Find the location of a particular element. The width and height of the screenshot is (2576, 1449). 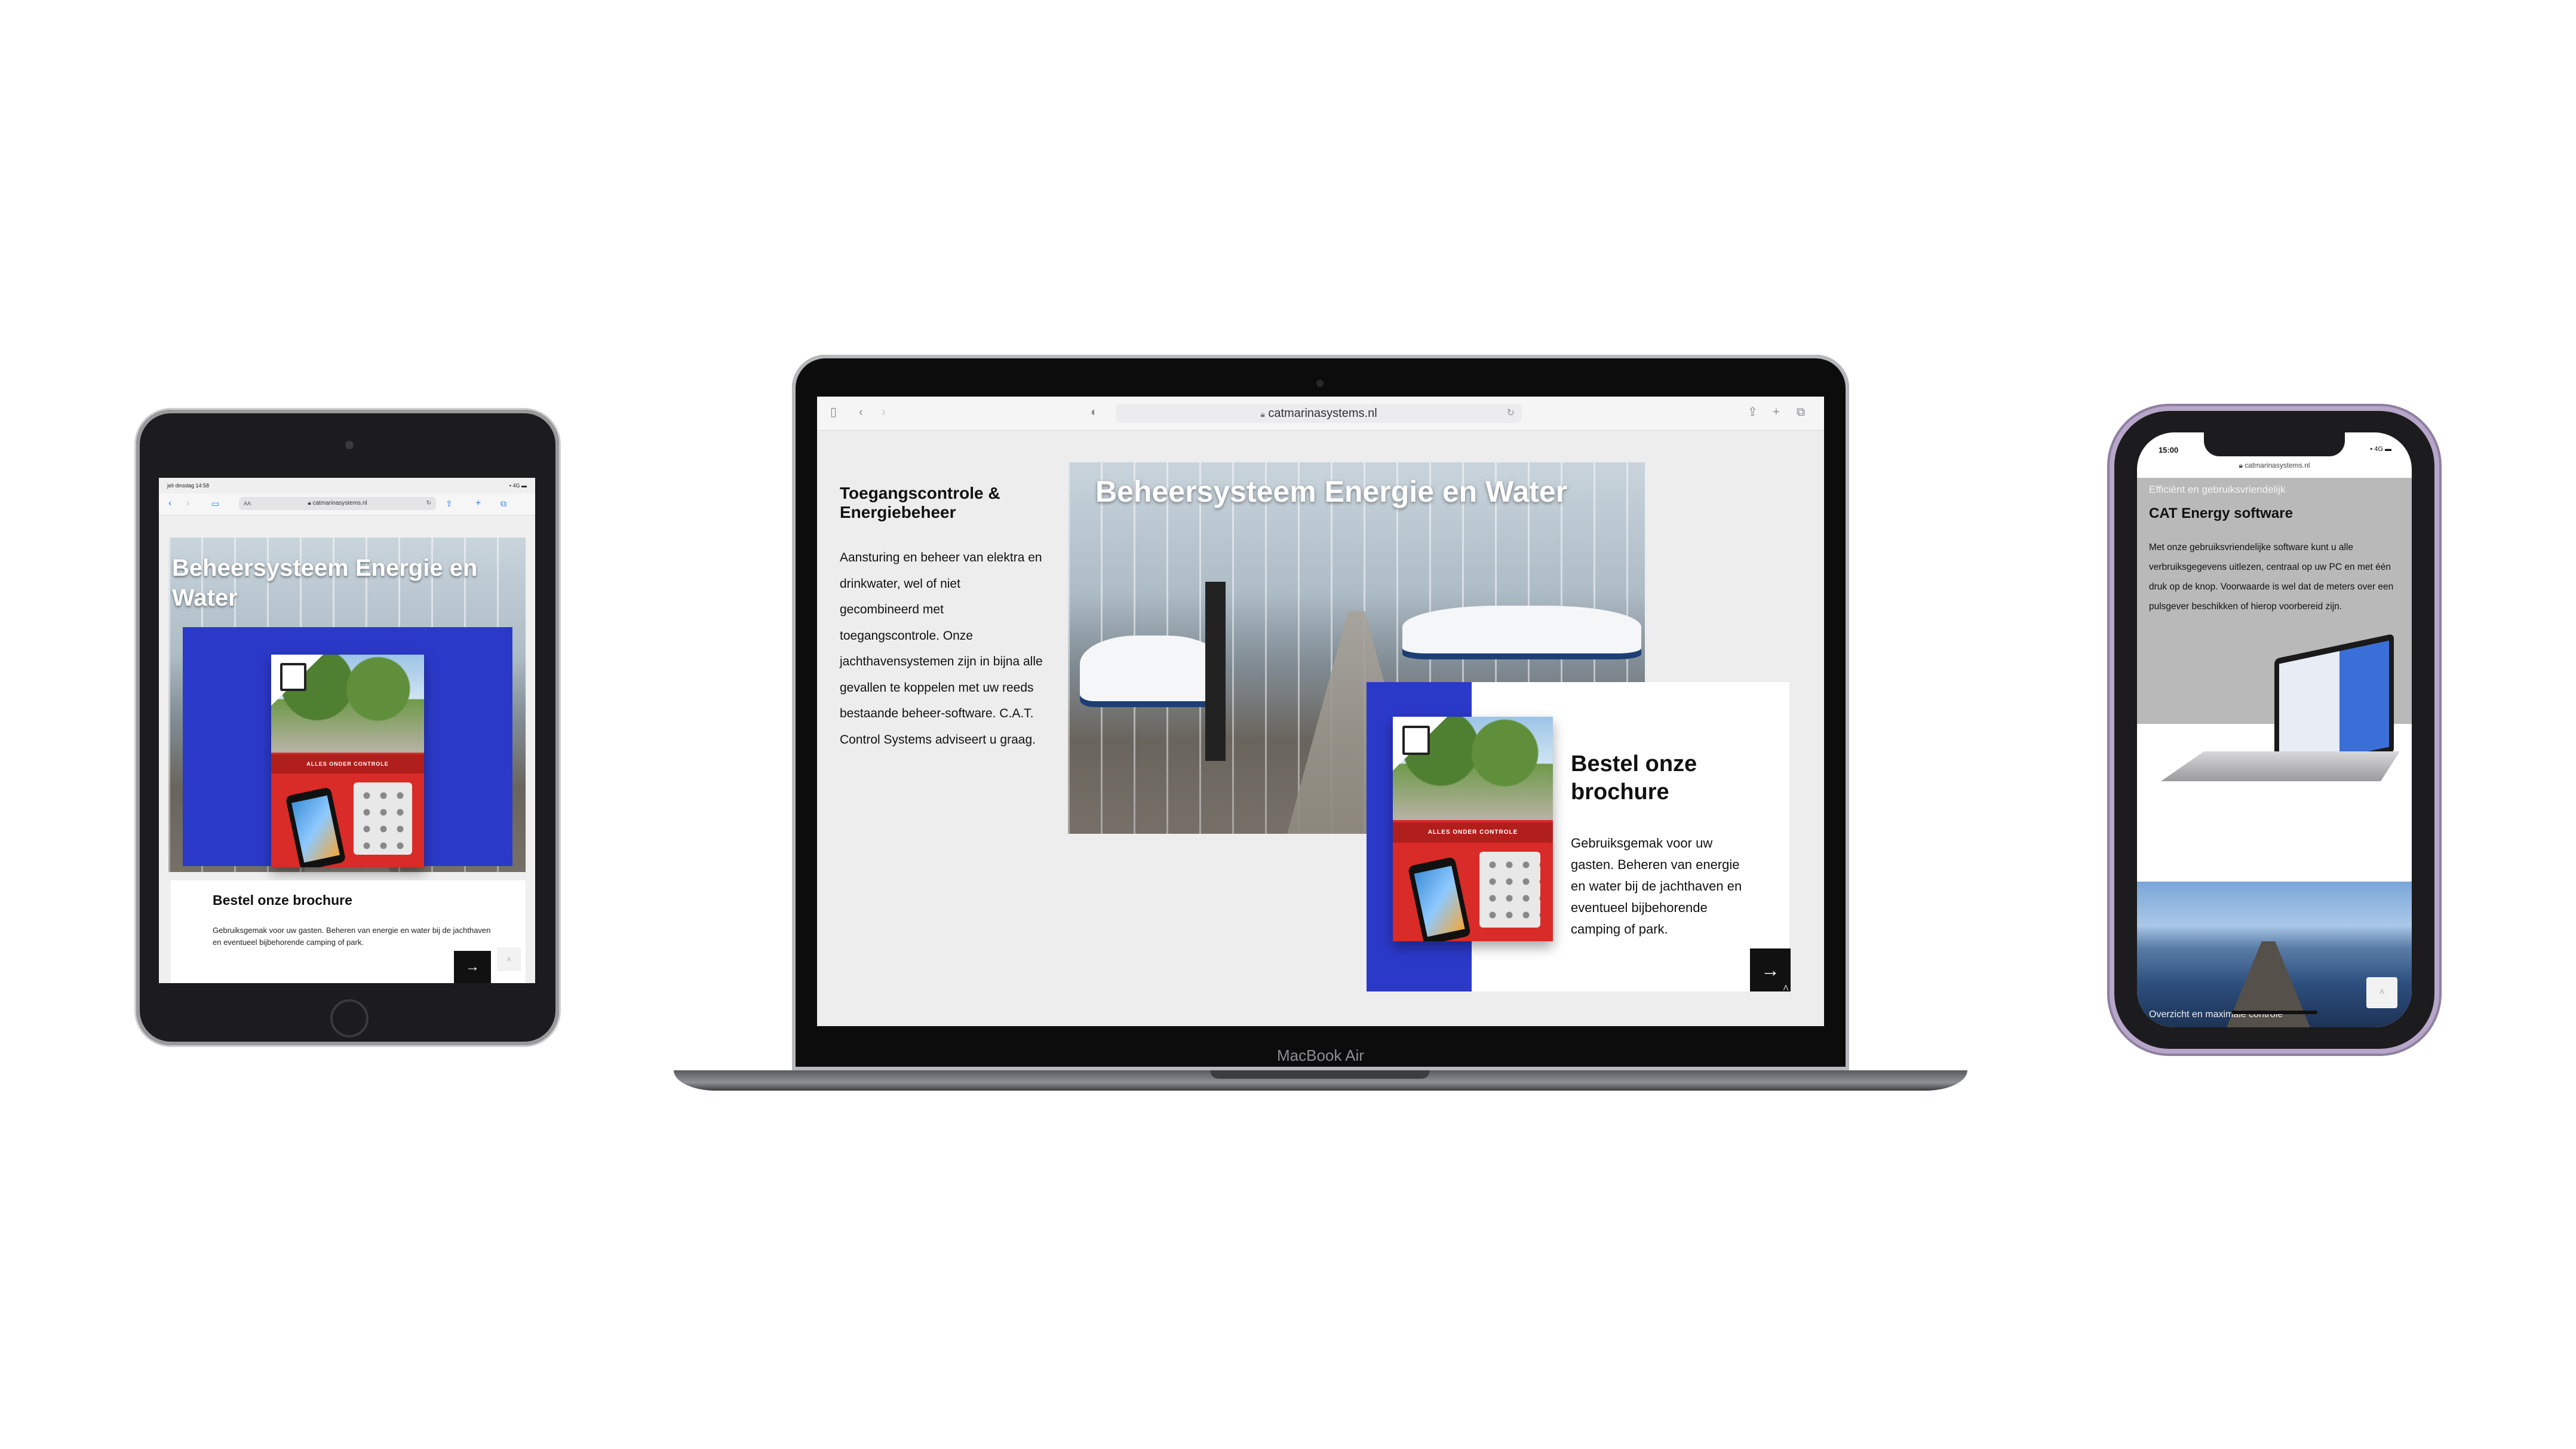

macbook-hinge-notch is located at coordinates (1320, 1074).